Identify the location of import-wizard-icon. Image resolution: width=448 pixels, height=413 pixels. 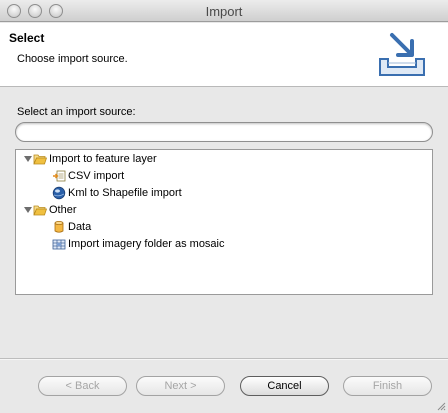
(402, 56).